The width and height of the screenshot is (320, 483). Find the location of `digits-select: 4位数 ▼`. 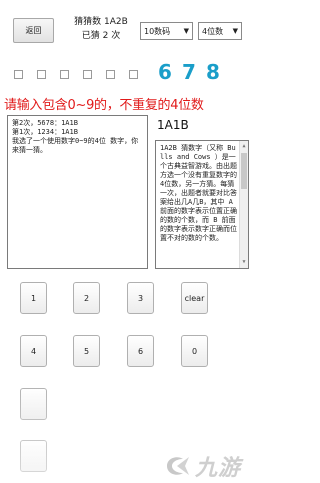

digits-select: 4位数 ▼ is located at coordinates (220, 31).